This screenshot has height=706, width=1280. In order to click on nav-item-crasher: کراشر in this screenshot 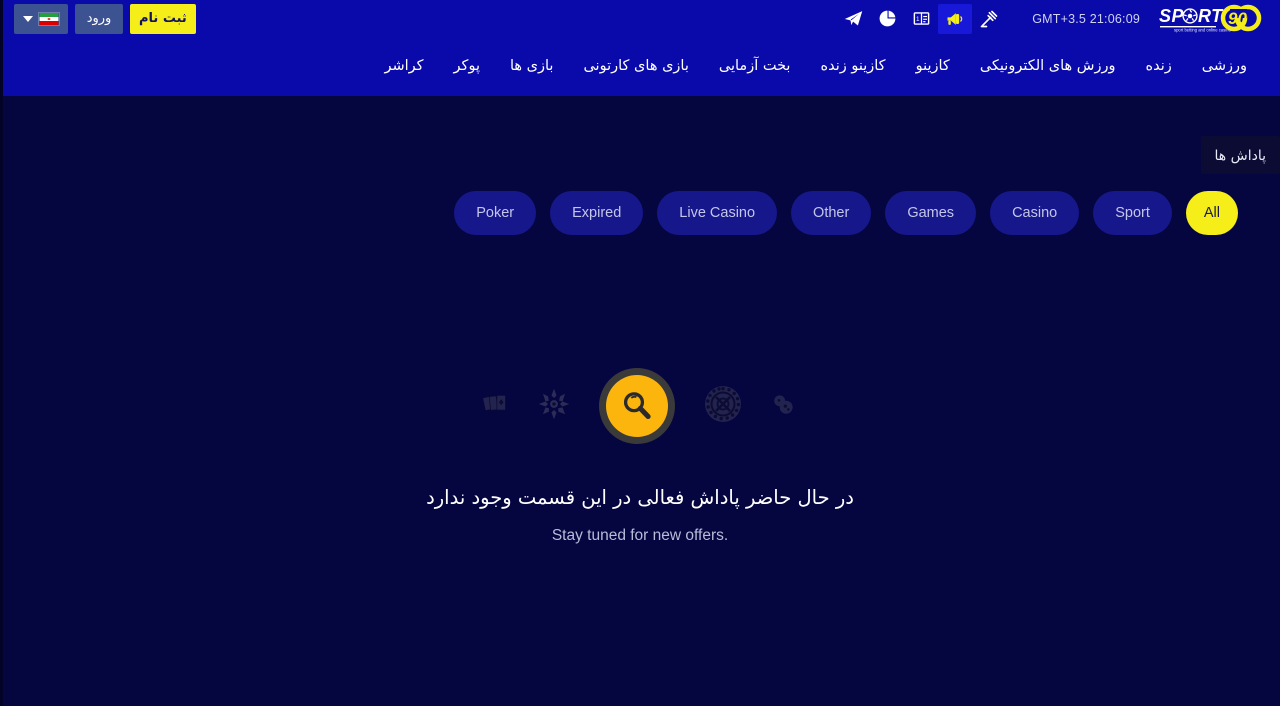, I will do `click(403, 66)`.